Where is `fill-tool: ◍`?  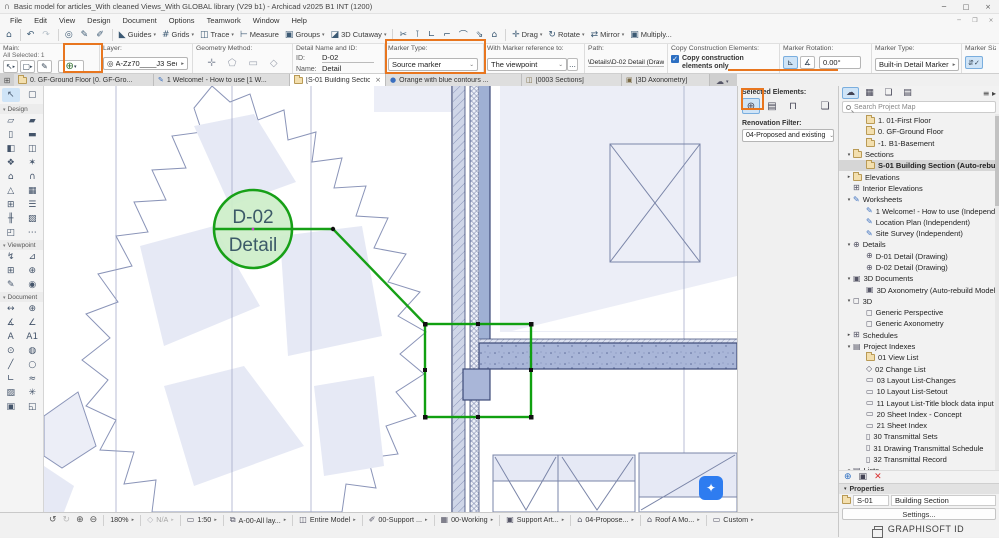 fill-tool: ◍ is located at coordinates (32, 351).